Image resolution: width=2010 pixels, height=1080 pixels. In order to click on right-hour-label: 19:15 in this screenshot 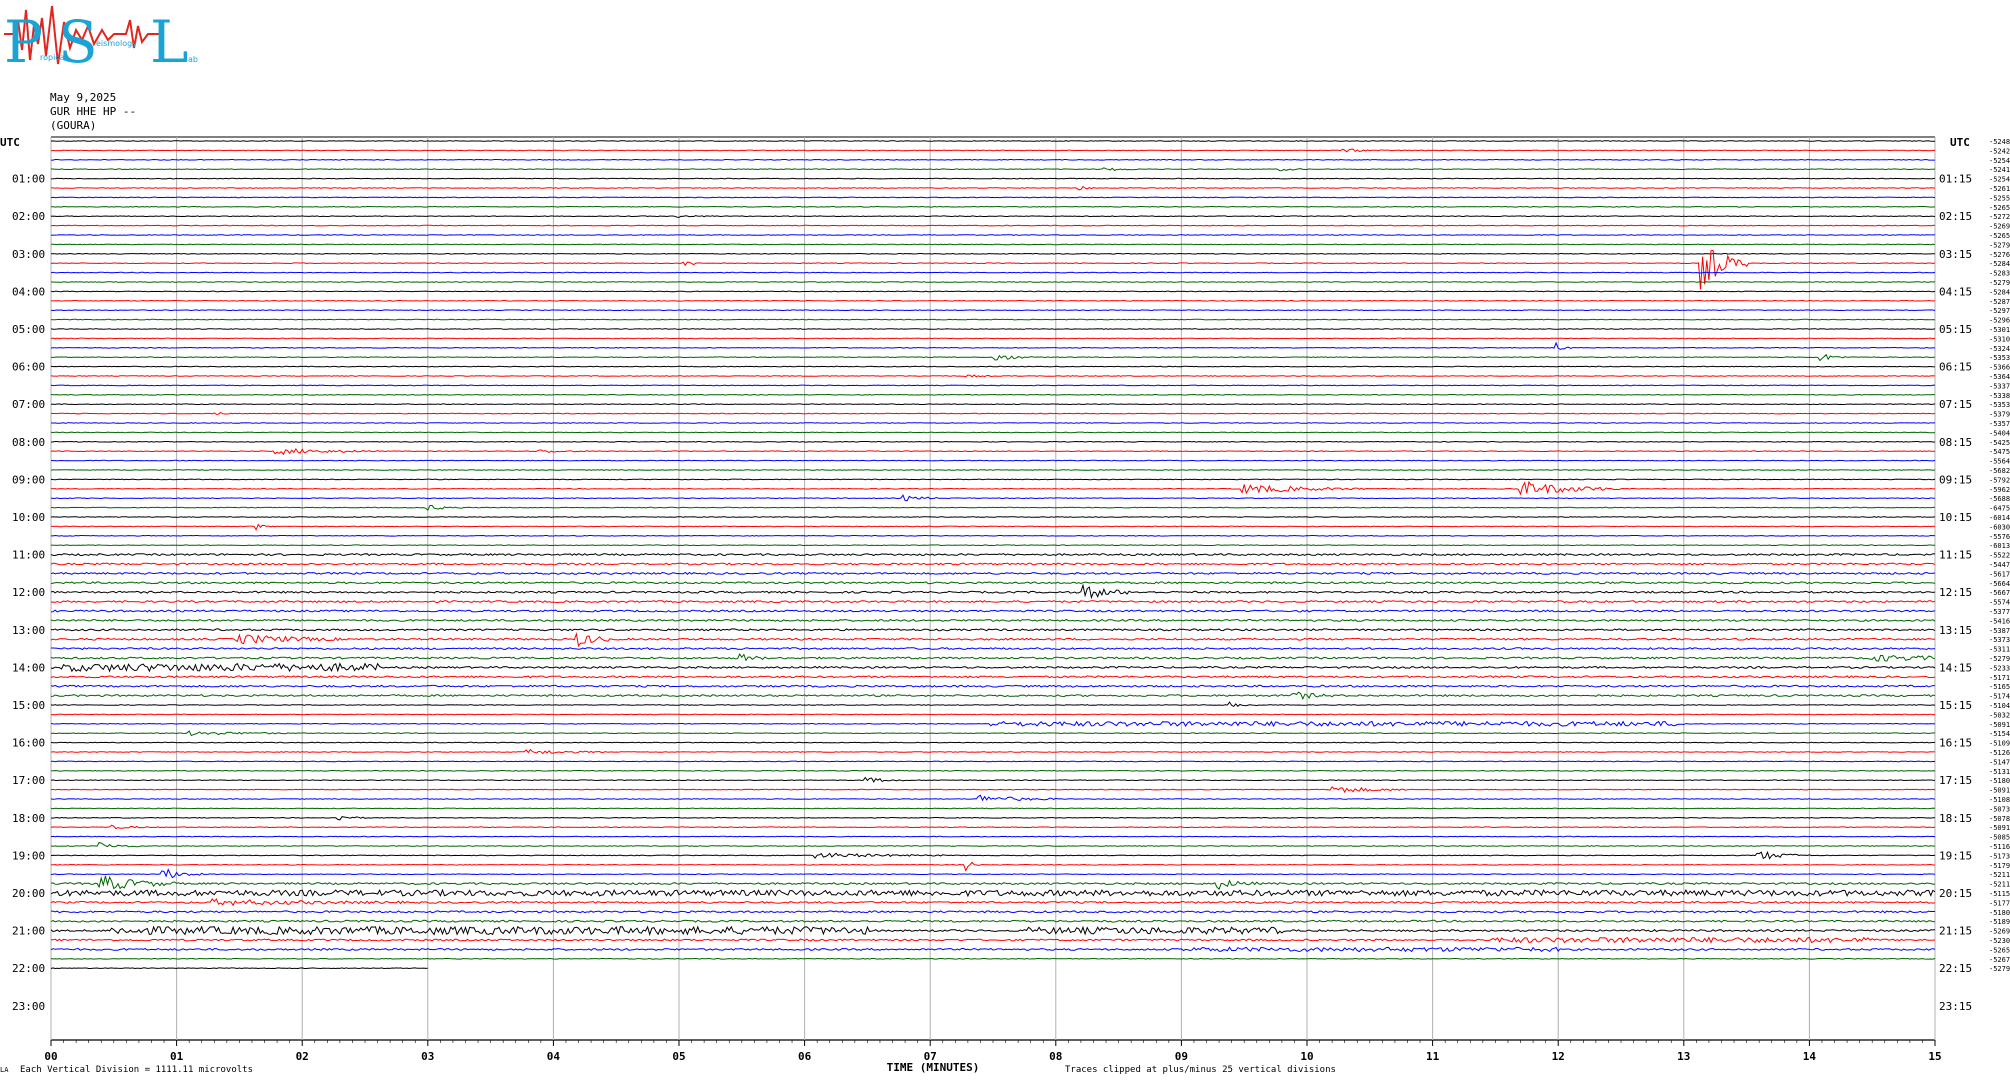, I will do `click(1955, 855)`.